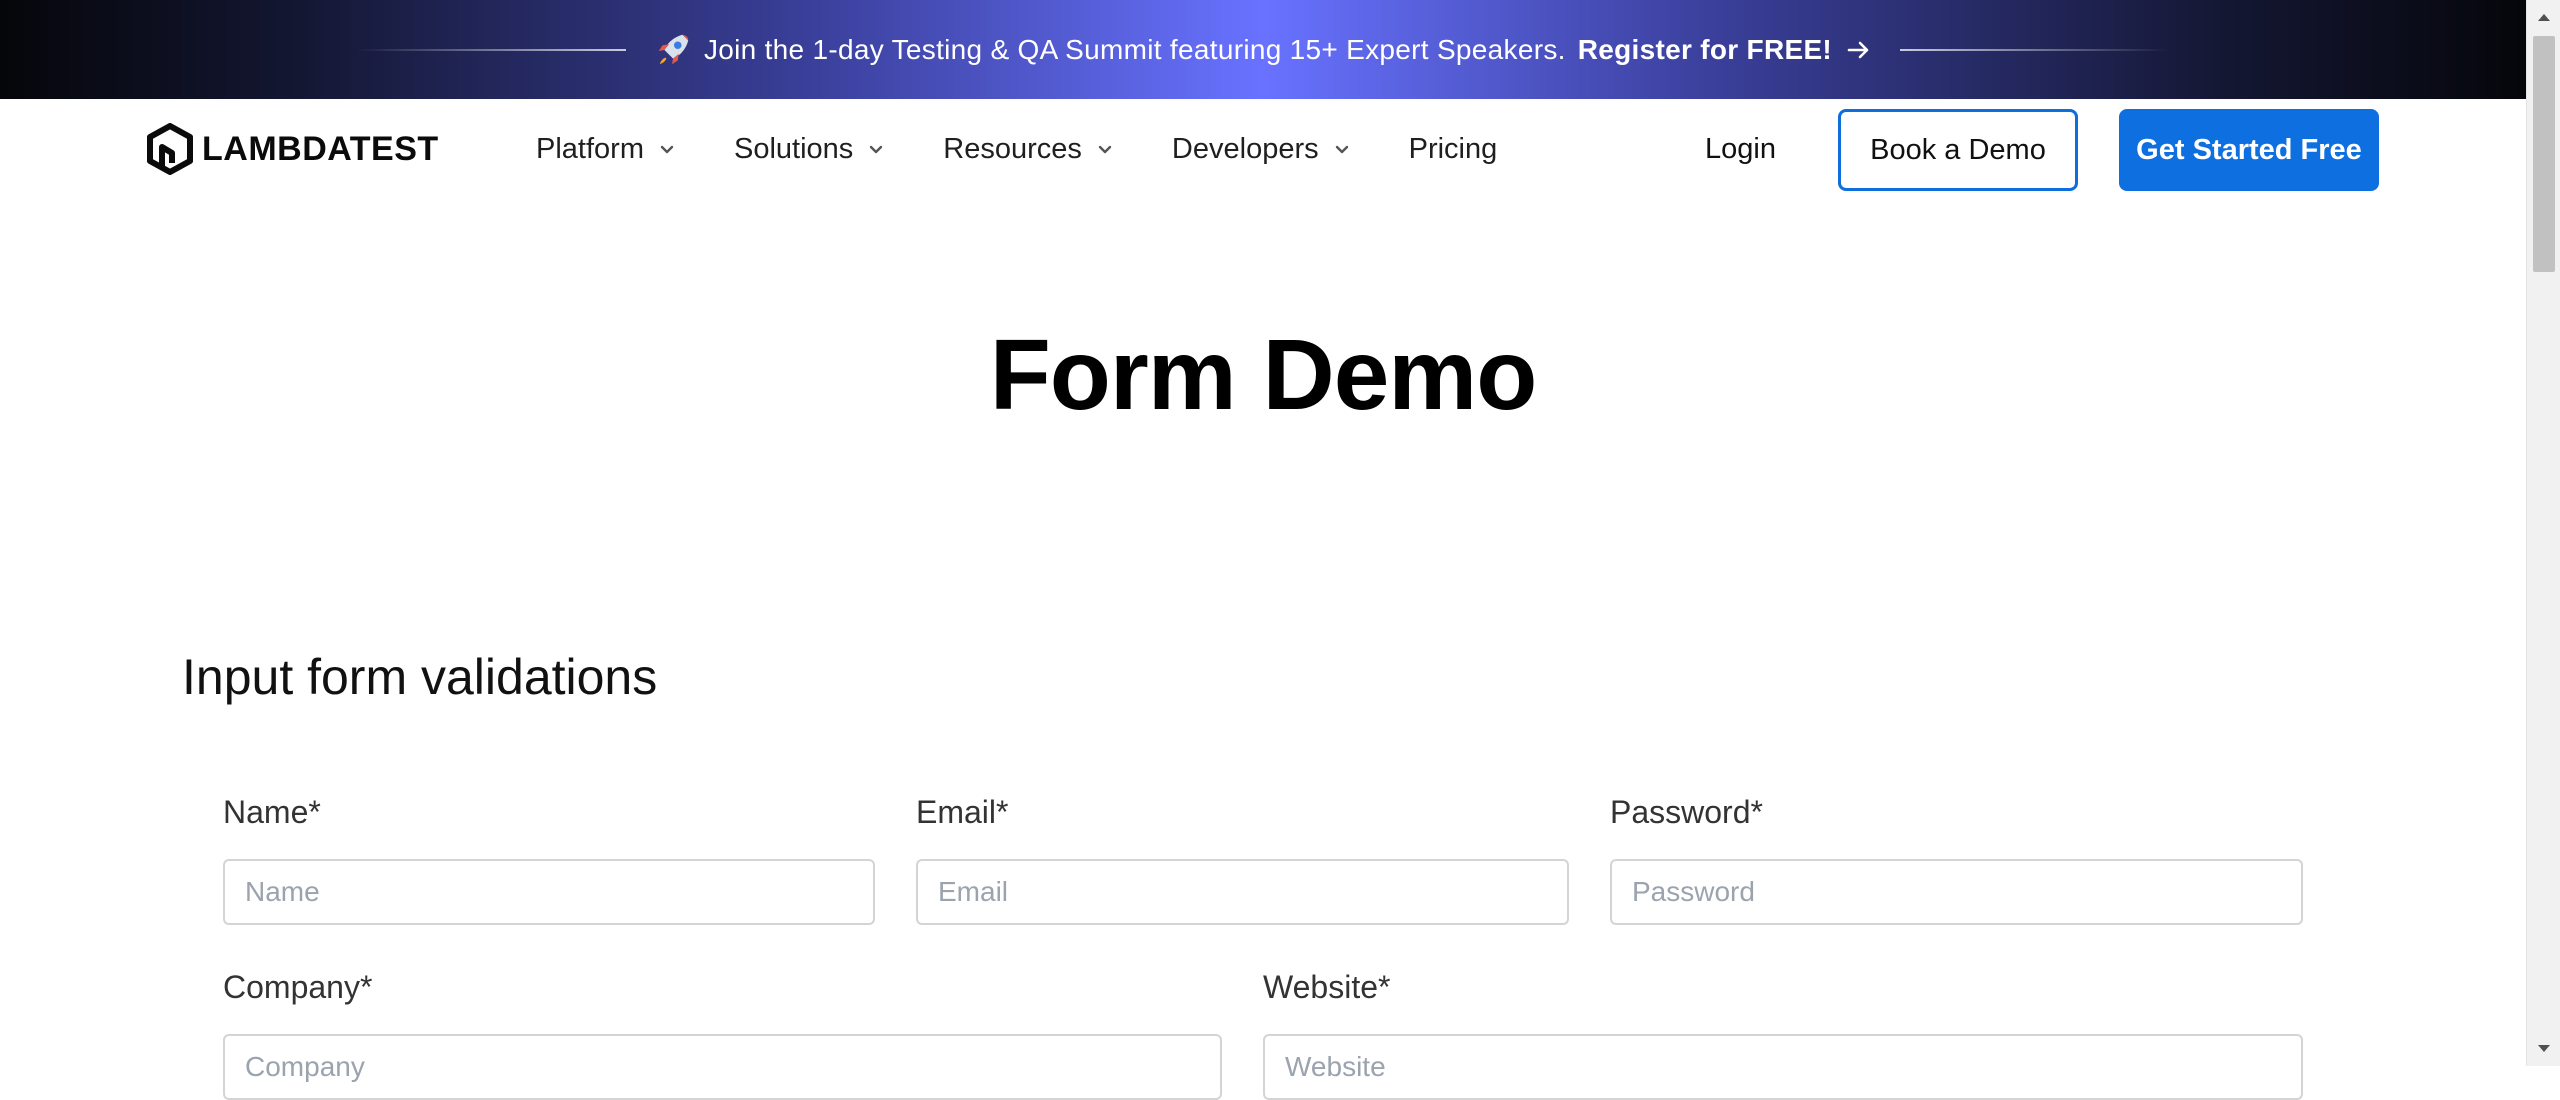 The width and height of the screenshot is (2560, 1100). I want to click on name-input, so click(549, 892).